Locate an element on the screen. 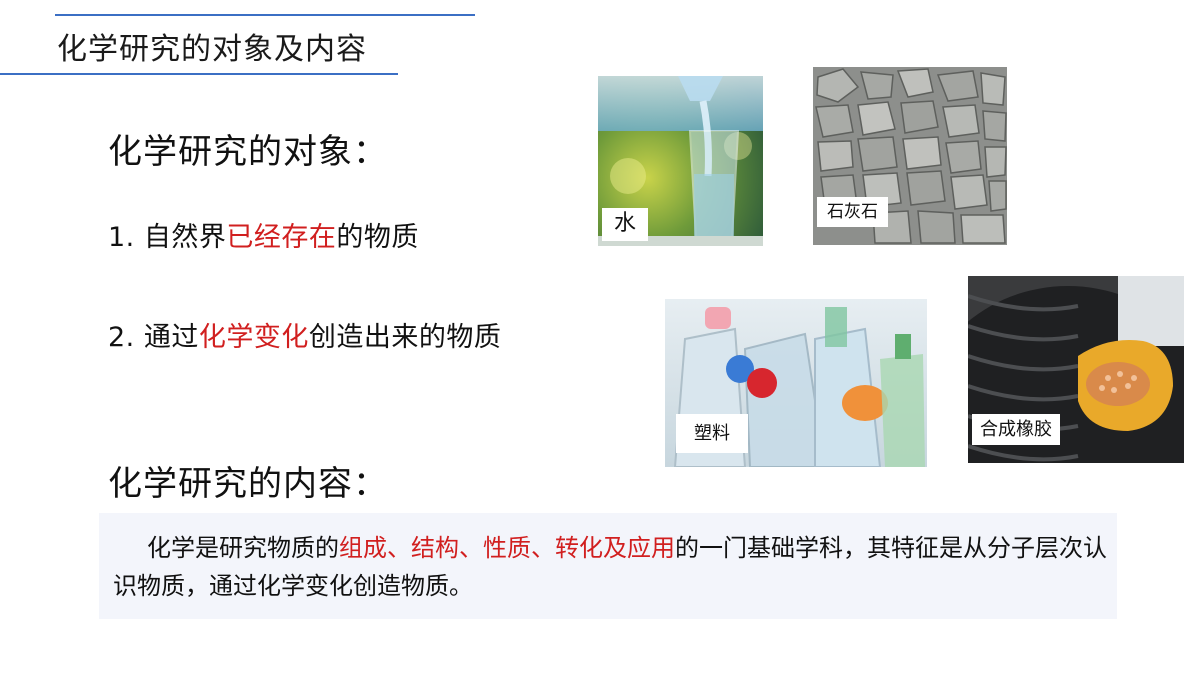  object-item-1: 1. 自然界已经存在的物质 is located at coordinates (263, 234).